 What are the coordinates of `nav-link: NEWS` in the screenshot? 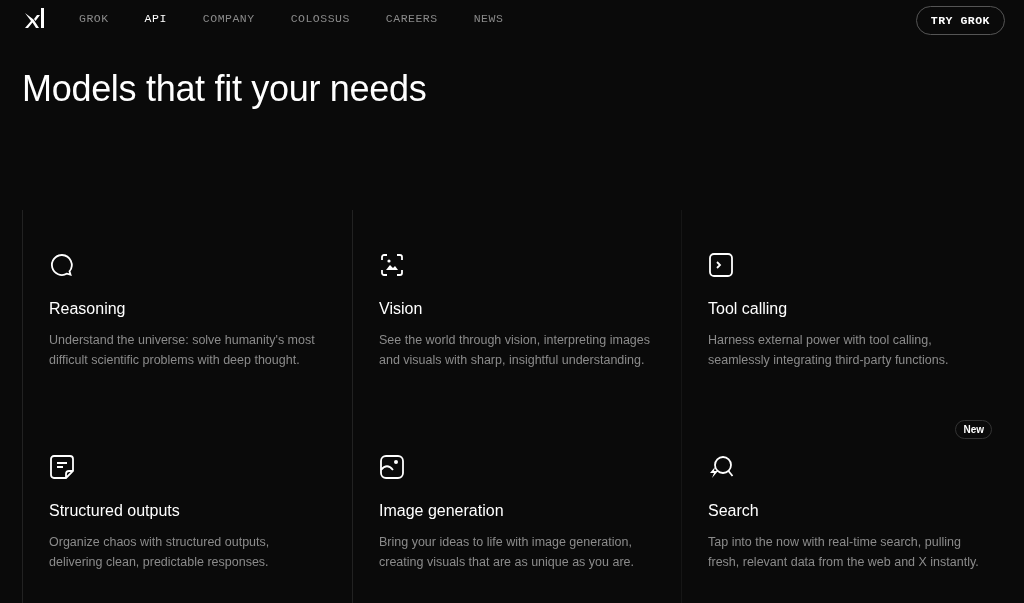 It's located at (488, 18).